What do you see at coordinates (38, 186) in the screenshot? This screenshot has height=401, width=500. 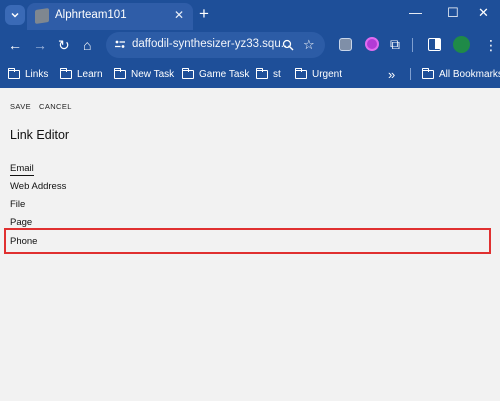 I see `link-type-web-address: Web Address` at bounding box center [38, 186].